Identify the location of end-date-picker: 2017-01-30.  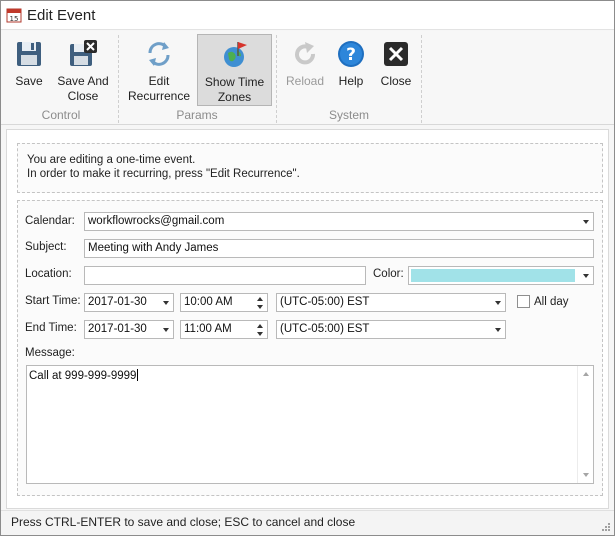
(129, 329).